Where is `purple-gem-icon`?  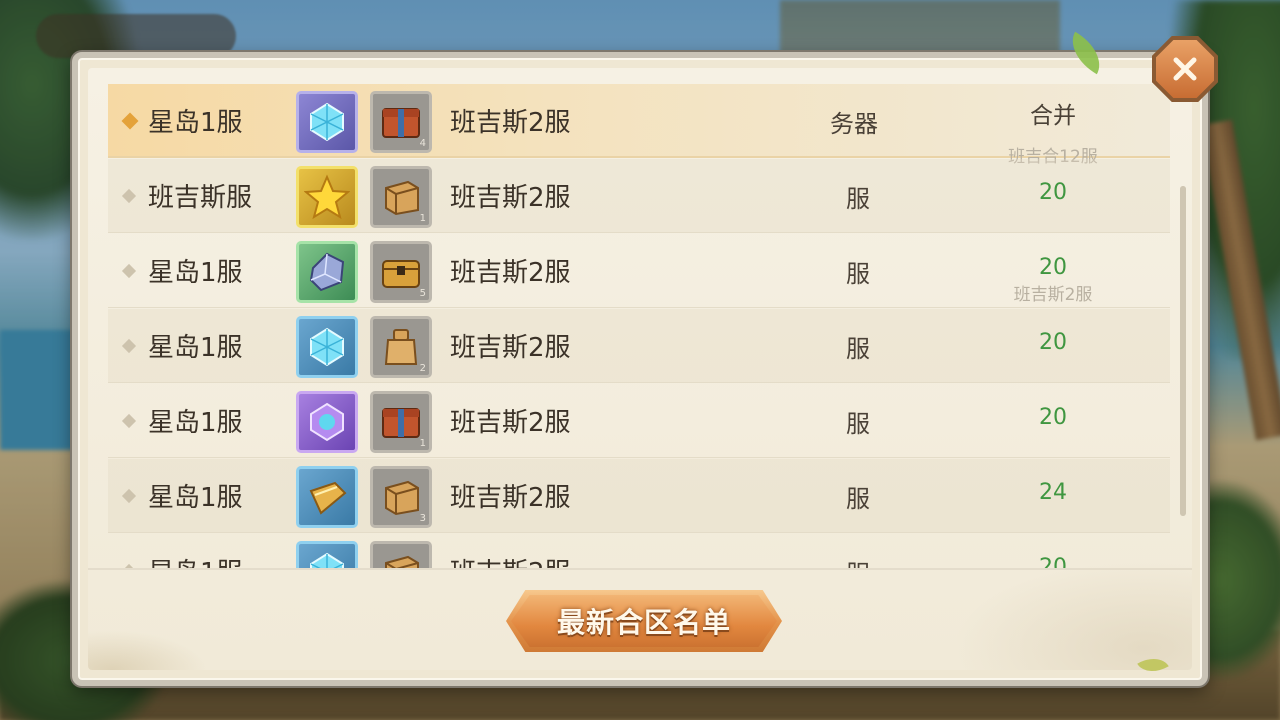
purple-gem-icon is located at coordinates (327, 422).